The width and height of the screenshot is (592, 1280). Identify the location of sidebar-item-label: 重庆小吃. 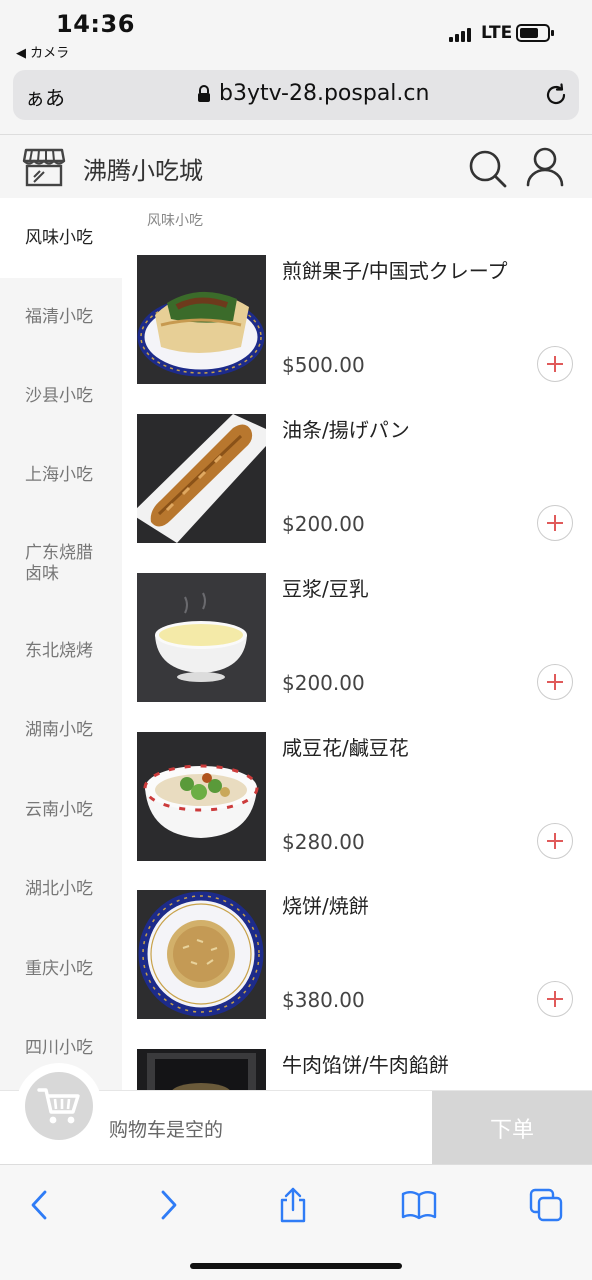
(59, 968).